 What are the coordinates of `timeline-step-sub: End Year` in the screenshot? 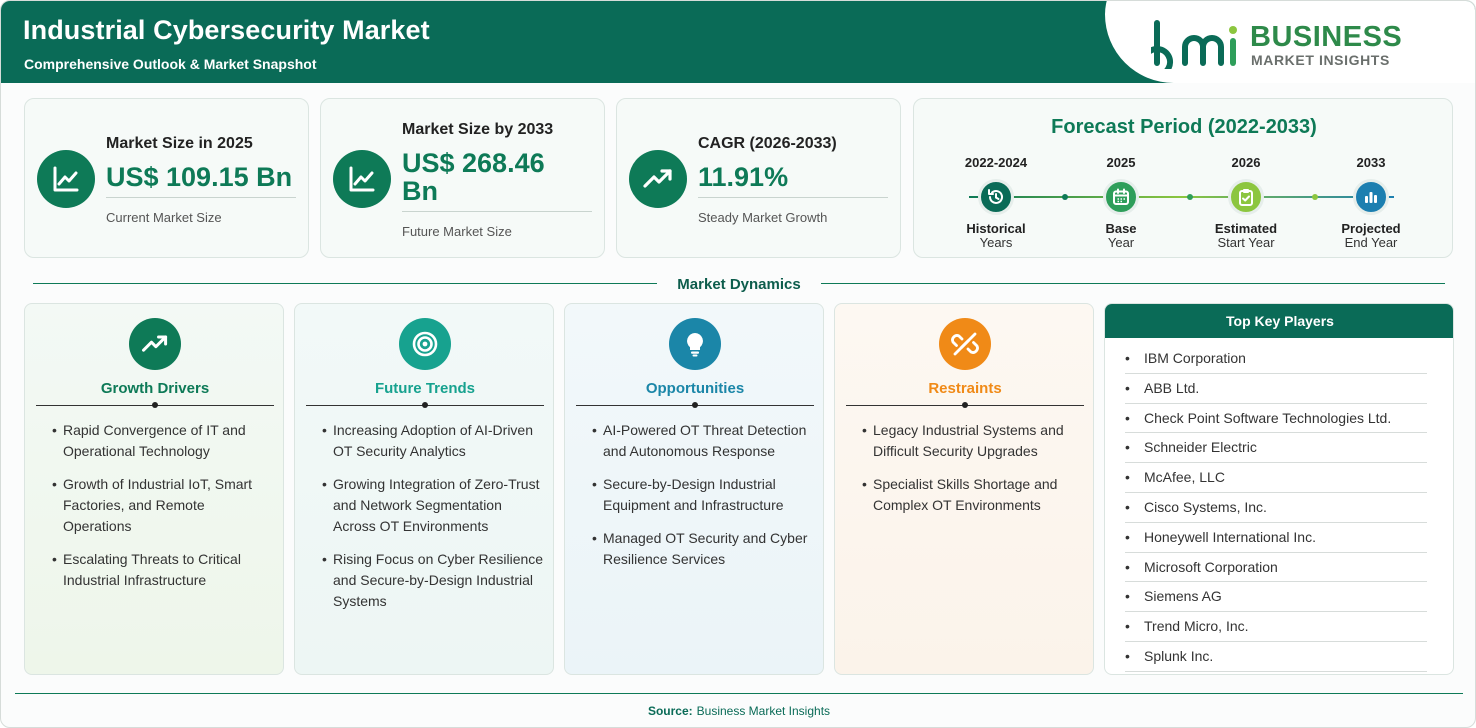 It's located at (1371, 242).